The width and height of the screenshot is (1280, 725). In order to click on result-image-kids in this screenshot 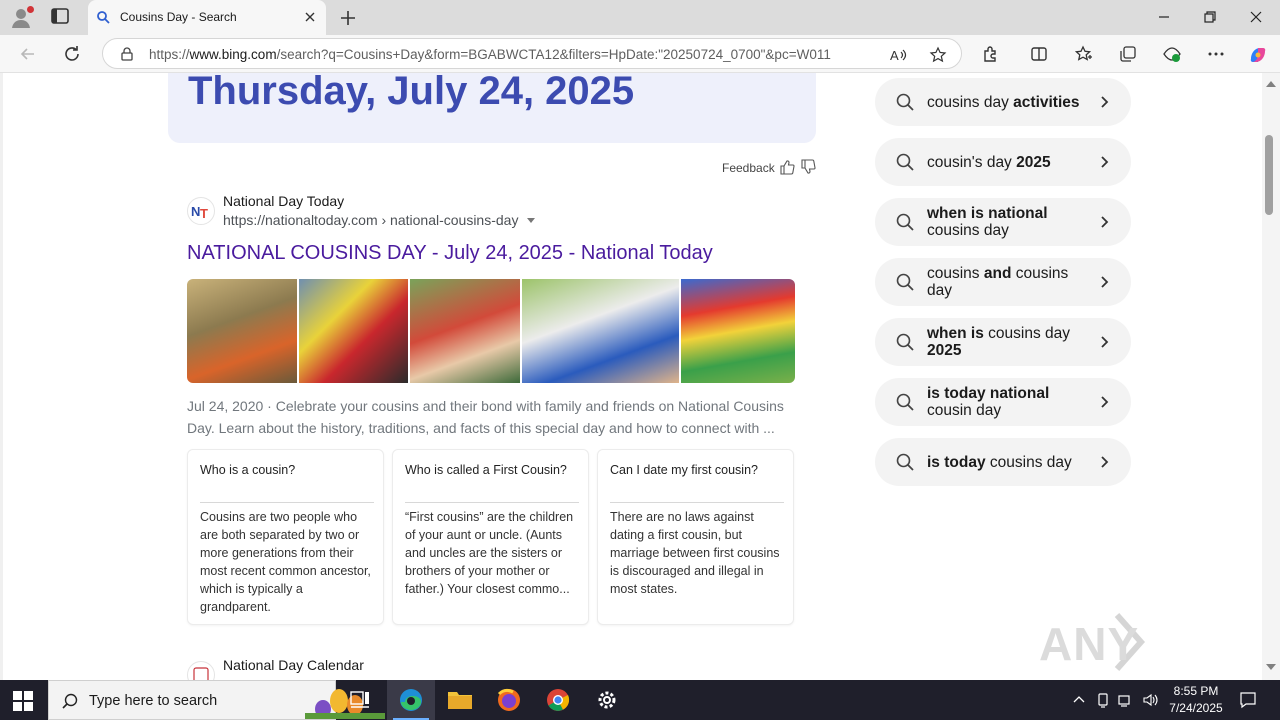, I will do `click(600, 331)`.